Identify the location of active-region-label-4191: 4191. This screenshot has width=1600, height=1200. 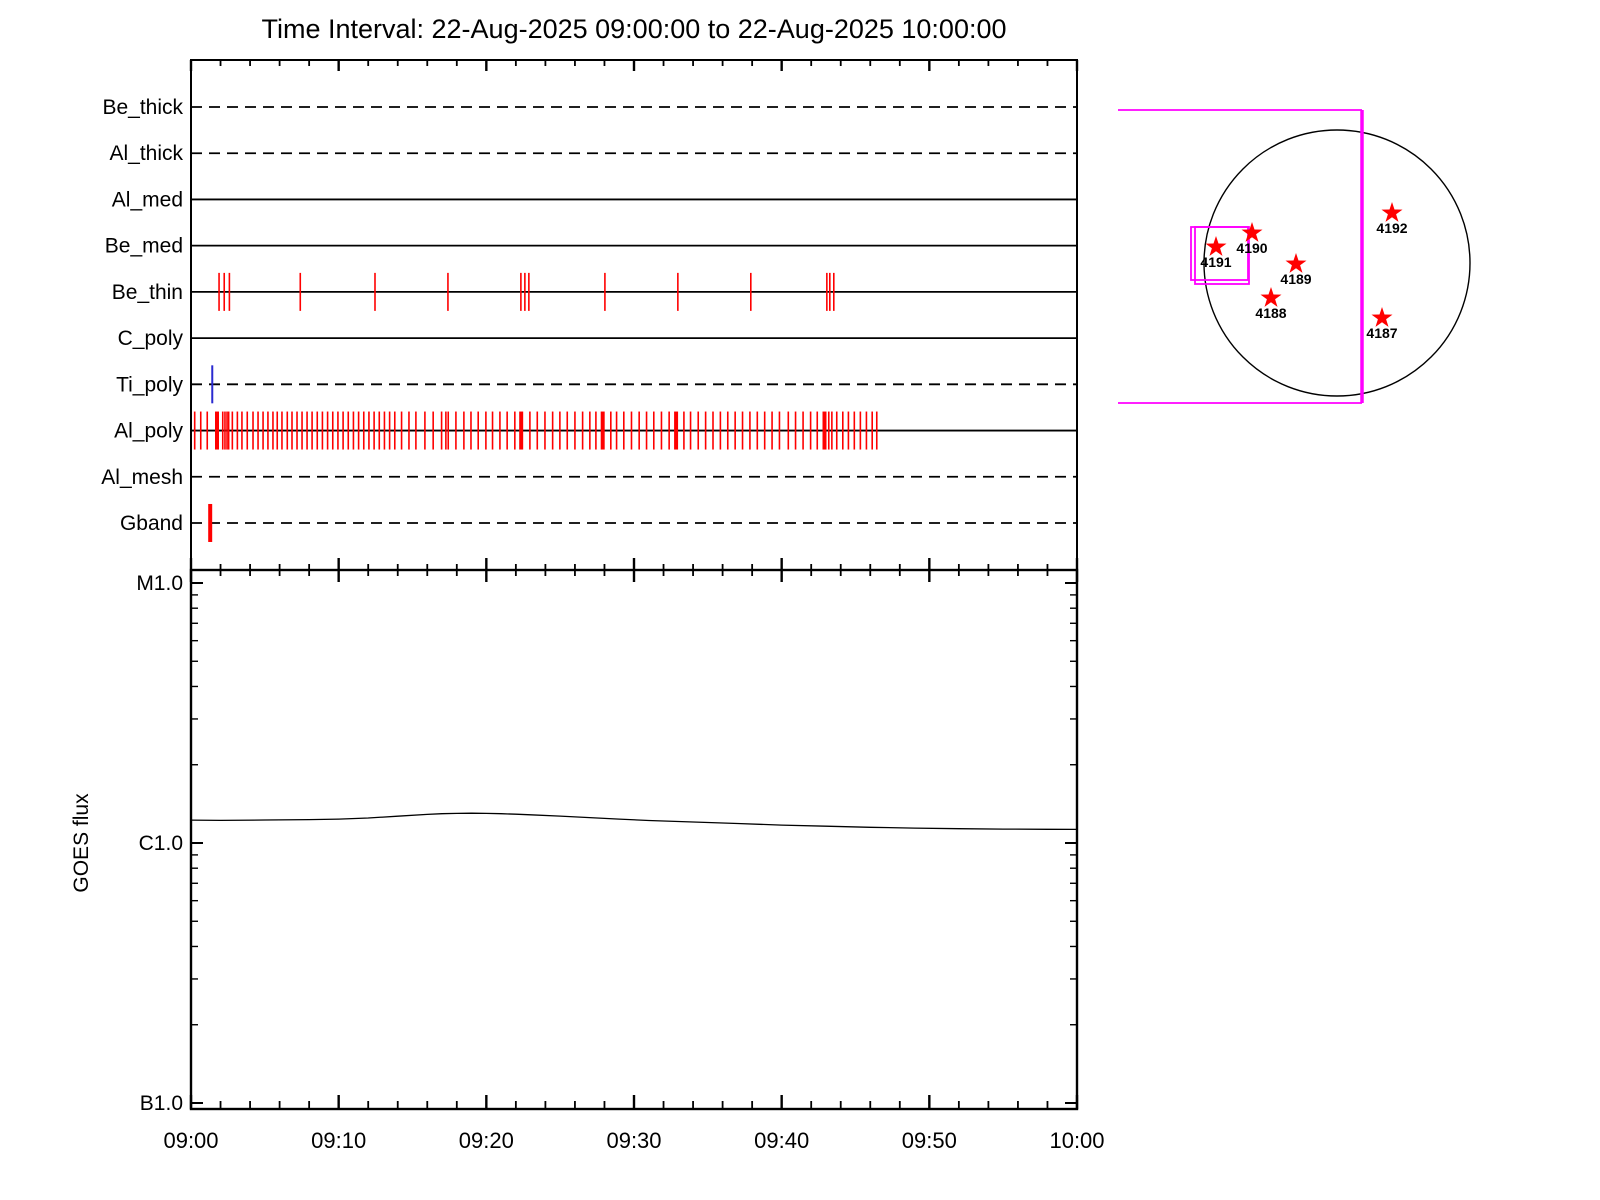
(1215, 262).